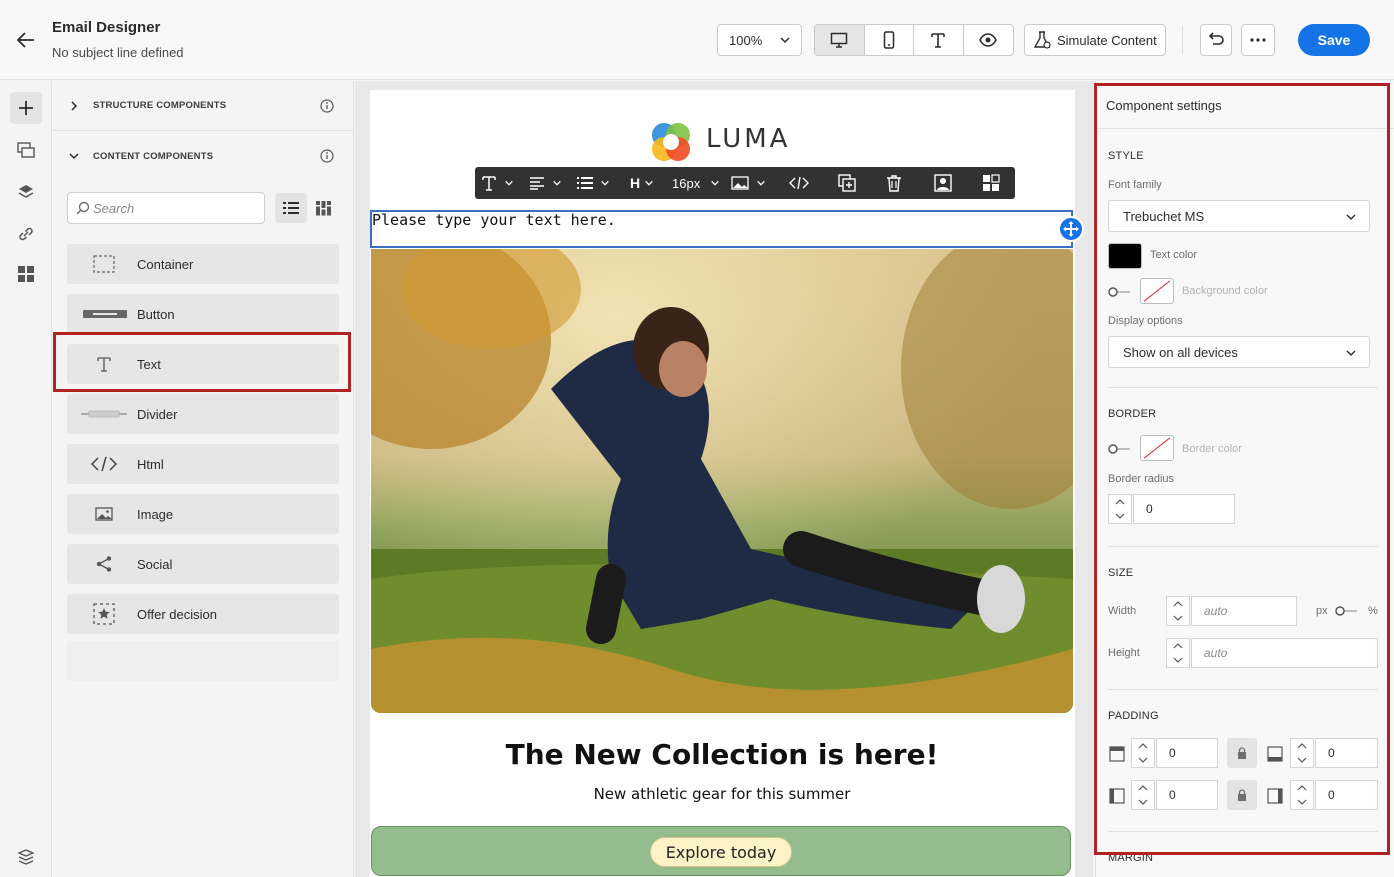  I want to click on height-input: auto, so click(1284, 653).